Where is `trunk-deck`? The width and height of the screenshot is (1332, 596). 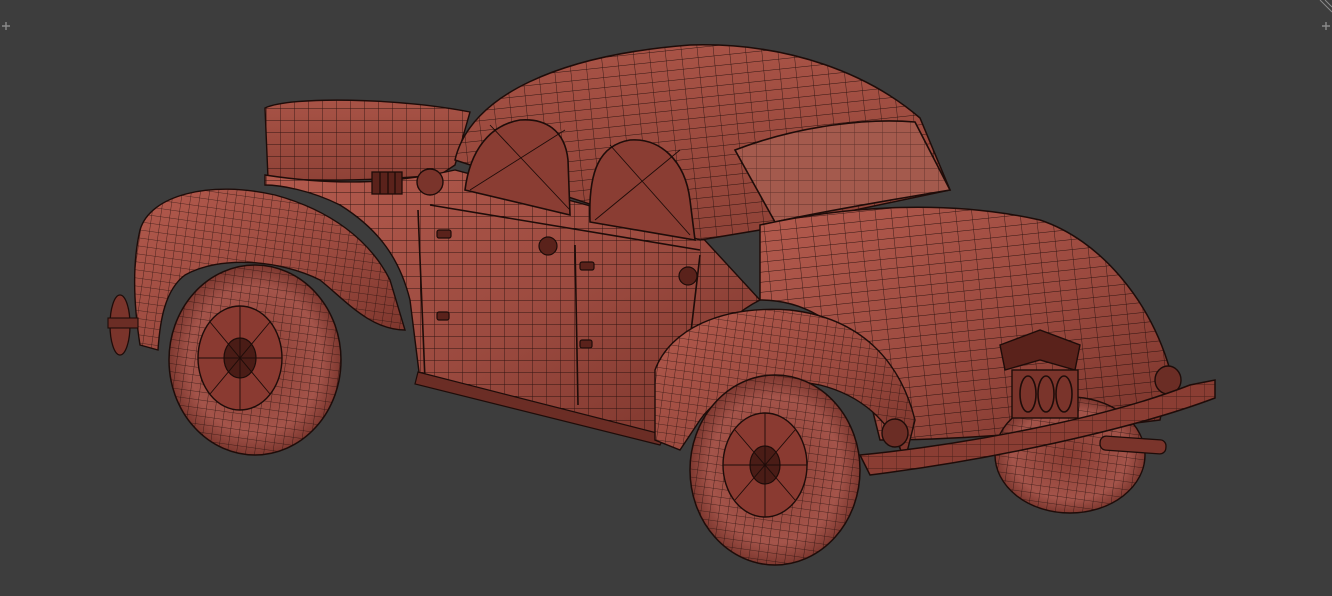
trunk-deck is located at coordinates (367, 140).